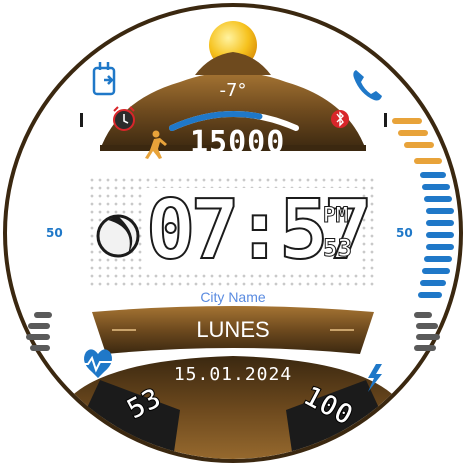 The image size is (466, 466). Describe the element at coordinates (233, 329) in the screenshot. I see `weekday-label: LUNES` at that location.